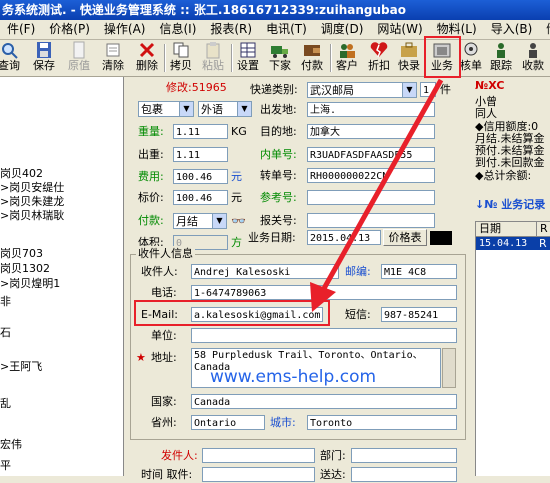 The width and height of the screenshot is (550, 483). Describe the element at coordinates (344, 237) in the screenshot. I see `business-date-field: 2015.04.13` at that location.